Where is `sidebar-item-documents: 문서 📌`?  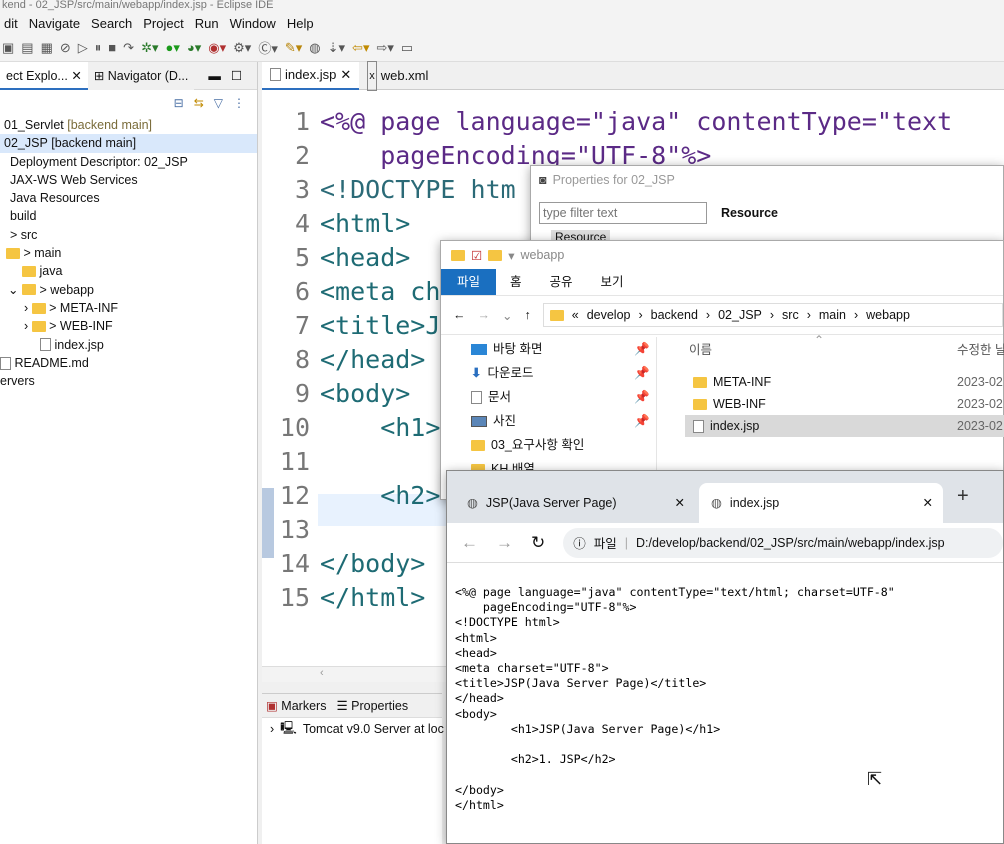 sidebar-item-documents: 문서 📌 is located at coordinates (548, 397).